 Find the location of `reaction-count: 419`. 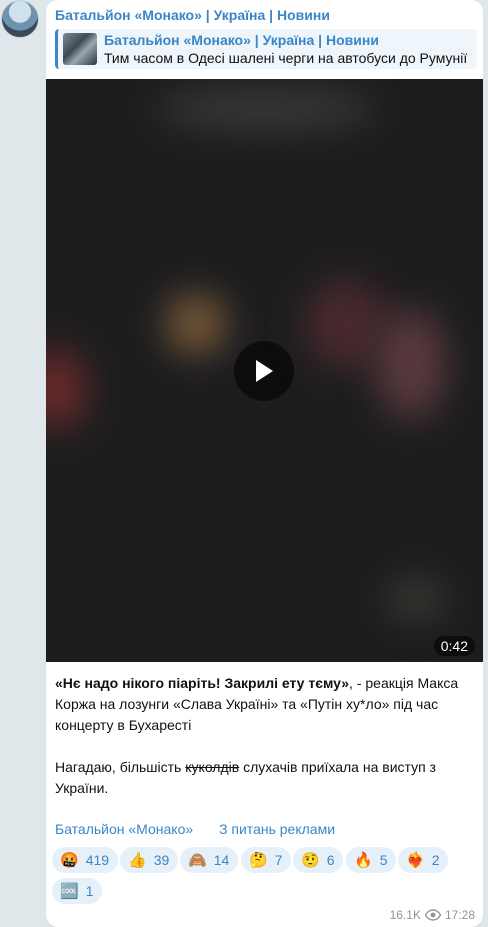

reaction-count: 419 is located at coordinates (97, 860).